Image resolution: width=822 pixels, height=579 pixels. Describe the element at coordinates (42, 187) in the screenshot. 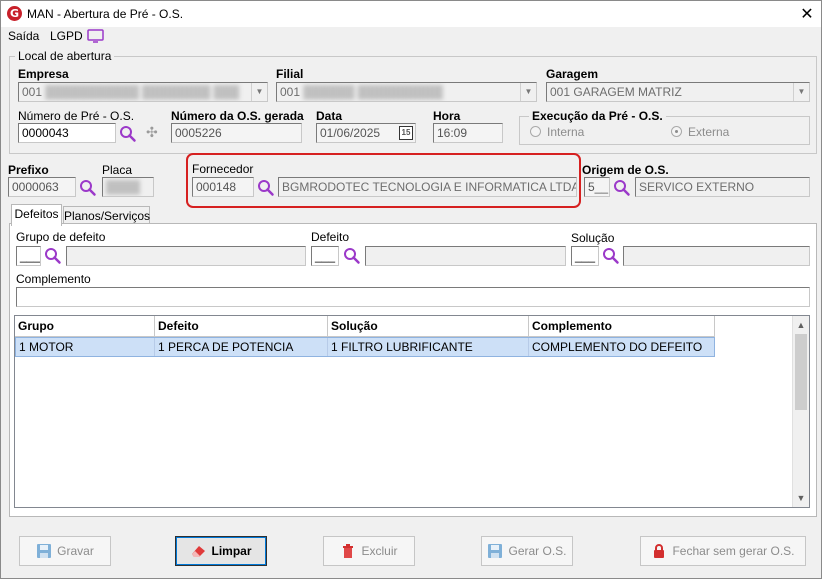

I see `prefixo-input: 0000063` at that location.